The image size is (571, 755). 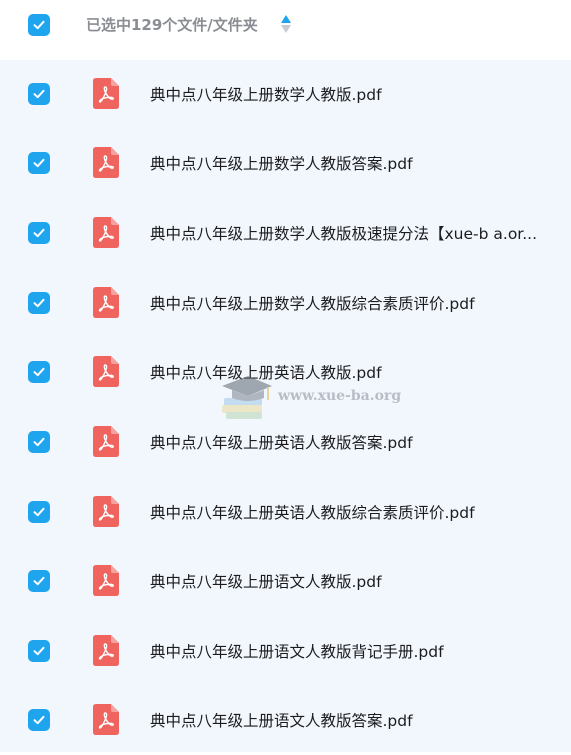 I want to click on file-row: 典中点八年级上册英语人教版综合素质评价.pdf, so click(x=285, y=512).